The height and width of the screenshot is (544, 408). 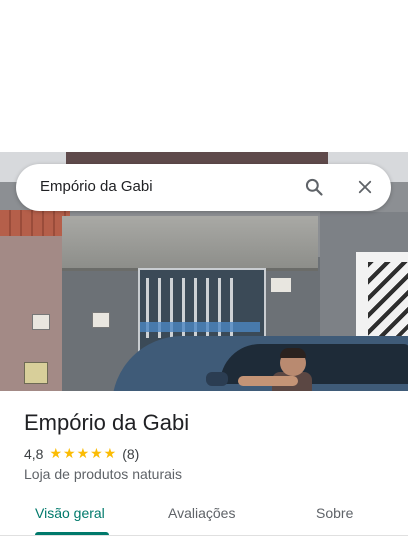 I want to click on tab-overview: Visão geral, so click(x=70, y=513).